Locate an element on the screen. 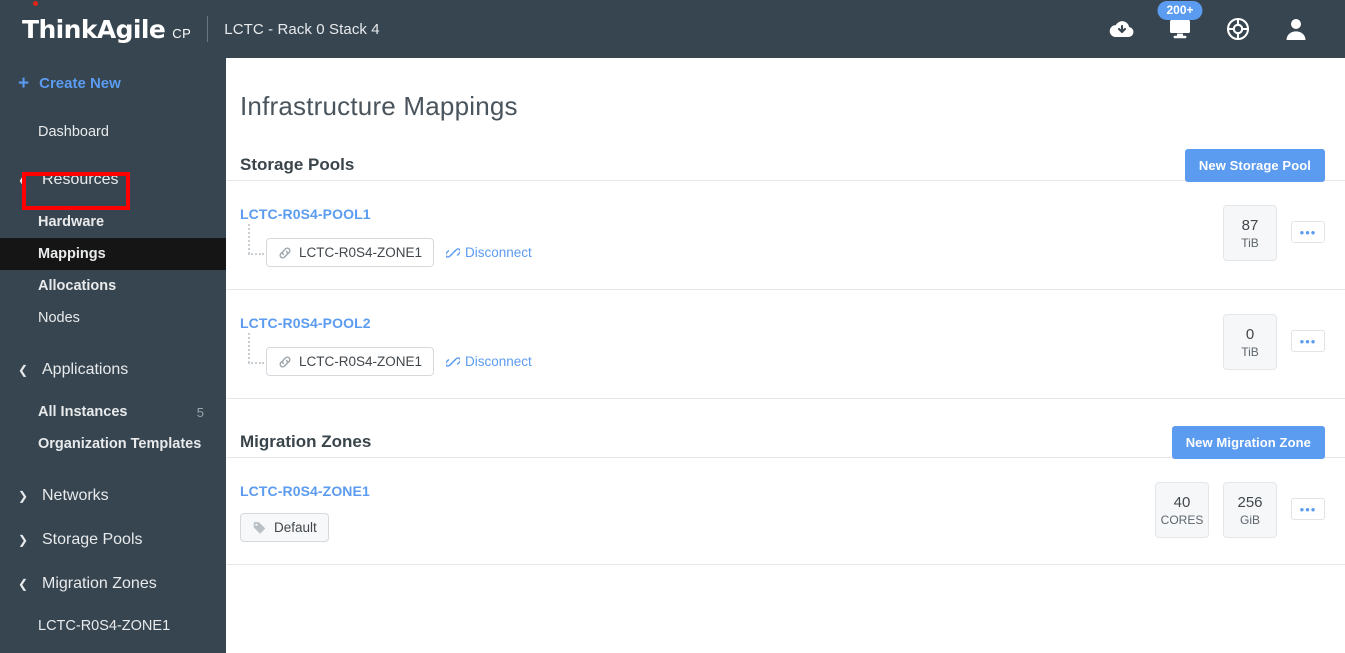 The height and width of the screenshot is (653, 1345). tag-icon is located at coordinates (259, 527).